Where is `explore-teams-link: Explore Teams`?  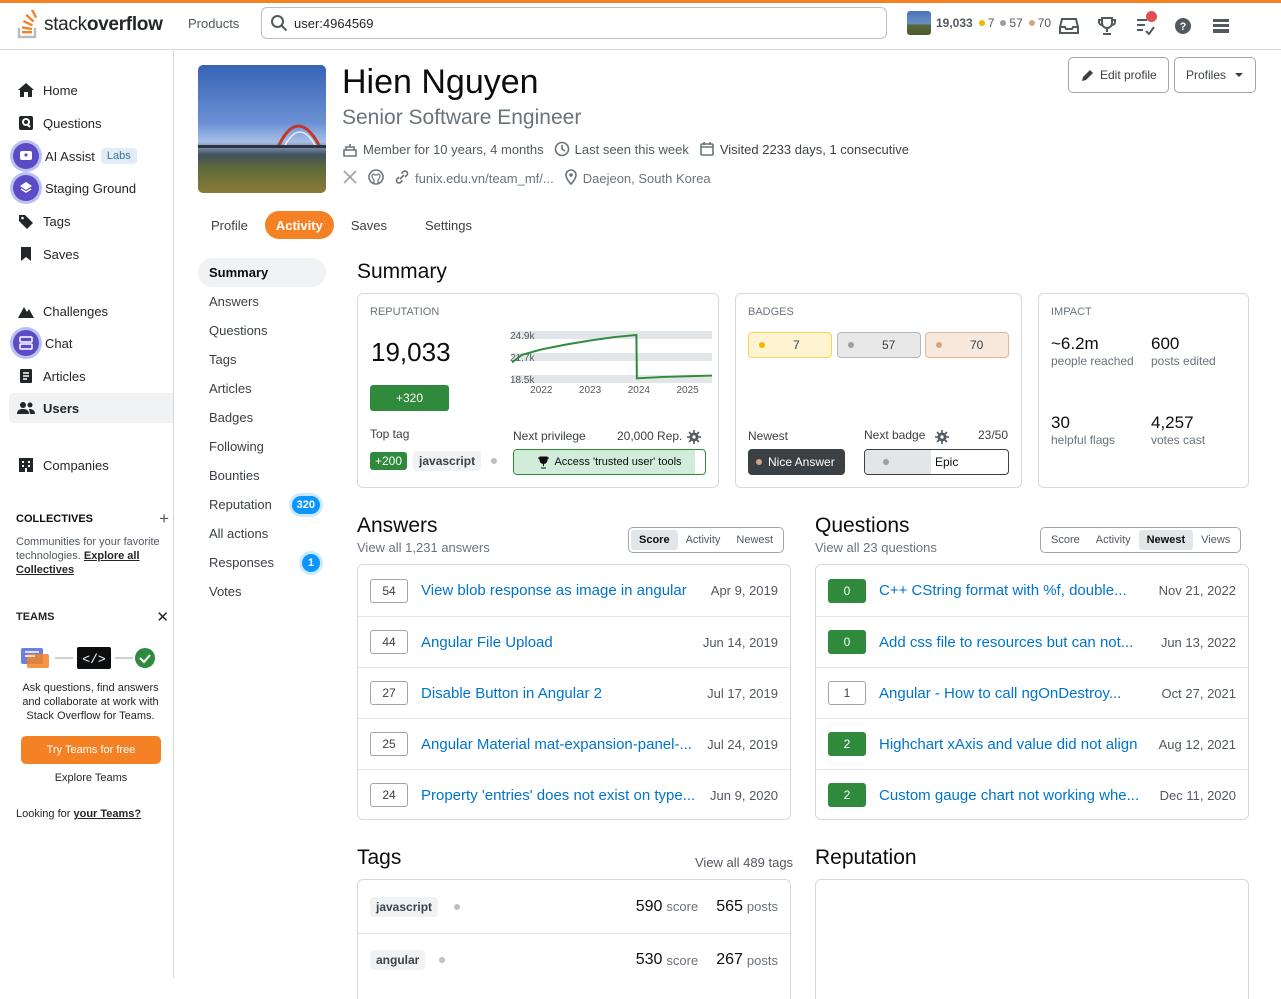
explore-teams-link: Explore Teams is located at coordinates (91, 778).